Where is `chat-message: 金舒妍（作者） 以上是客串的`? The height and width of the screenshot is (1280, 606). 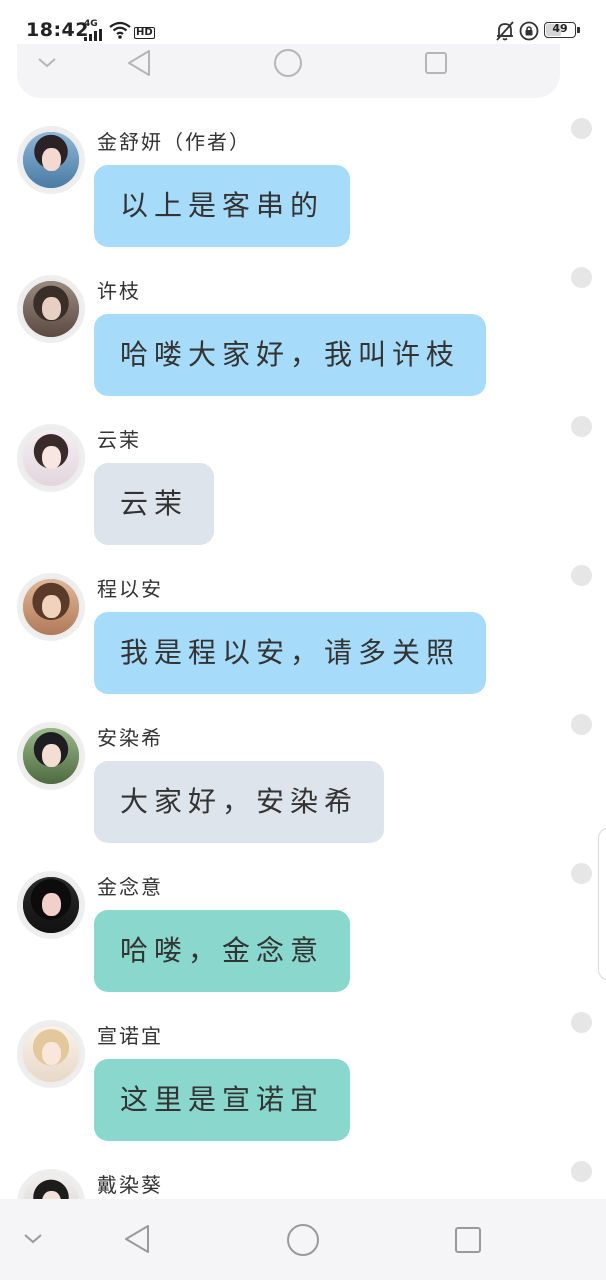 chat-message: 金舒妍（作者） 以上是客串的 is located at coordinates (303, 184).